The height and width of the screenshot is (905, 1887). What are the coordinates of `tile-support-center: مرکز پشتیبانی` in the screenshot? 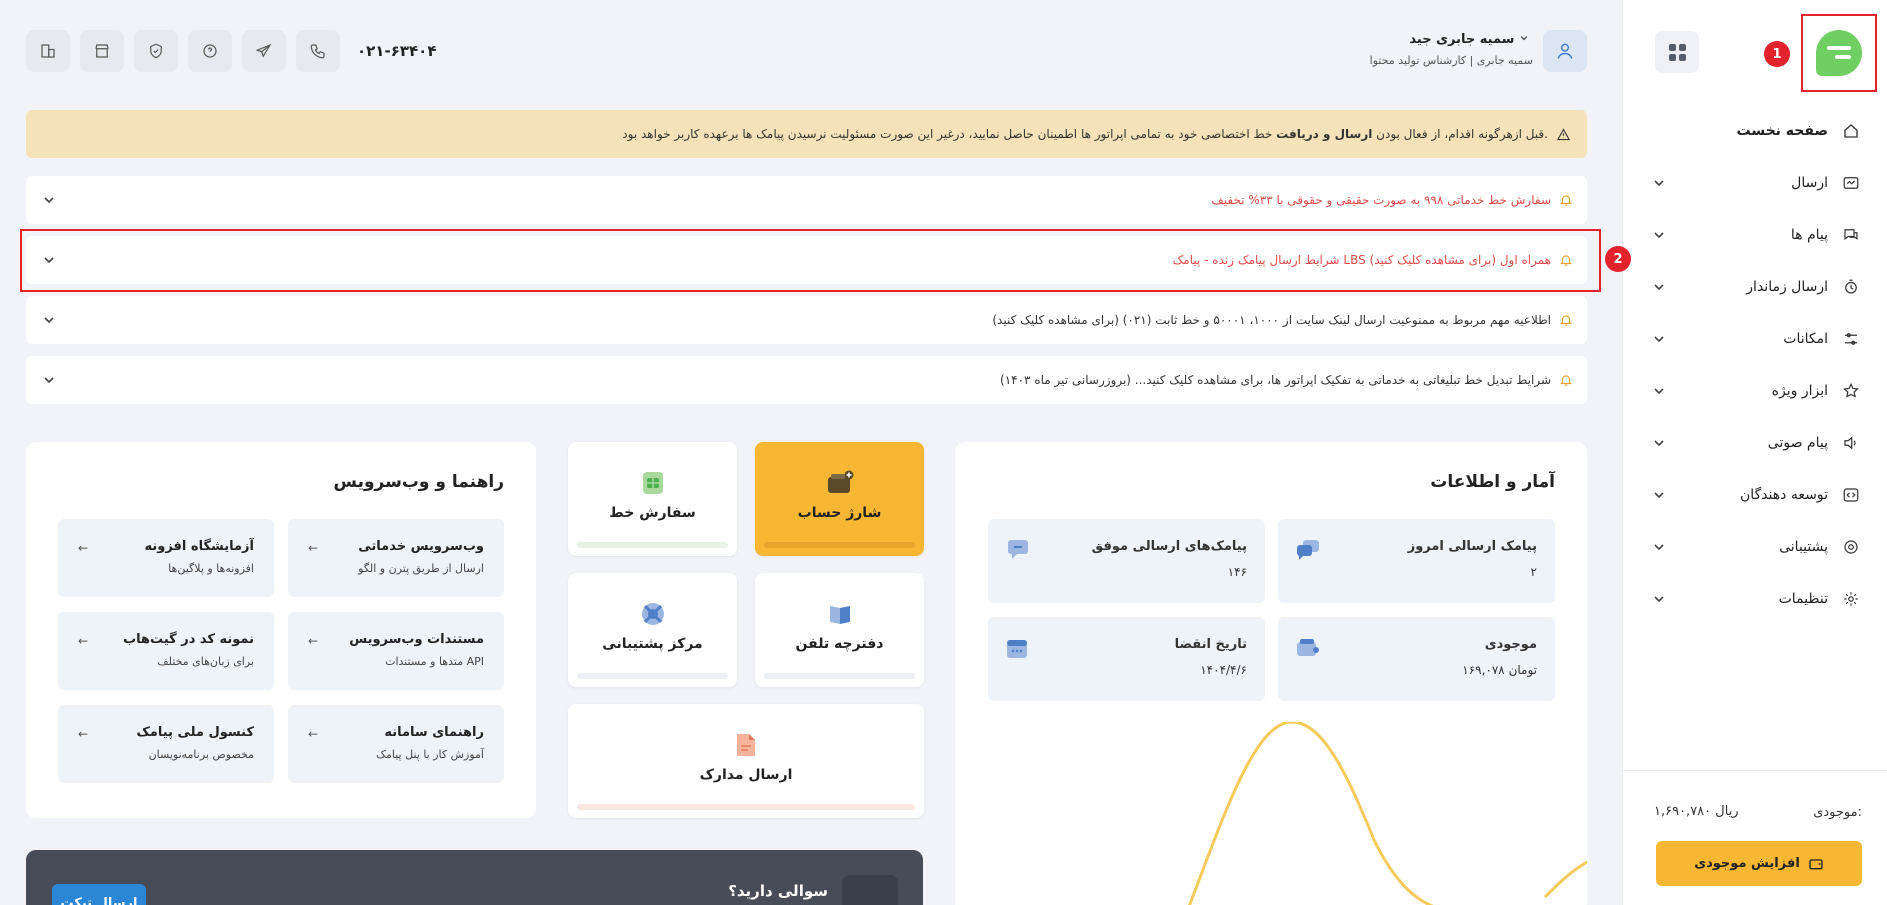 It's located at (652, 630).